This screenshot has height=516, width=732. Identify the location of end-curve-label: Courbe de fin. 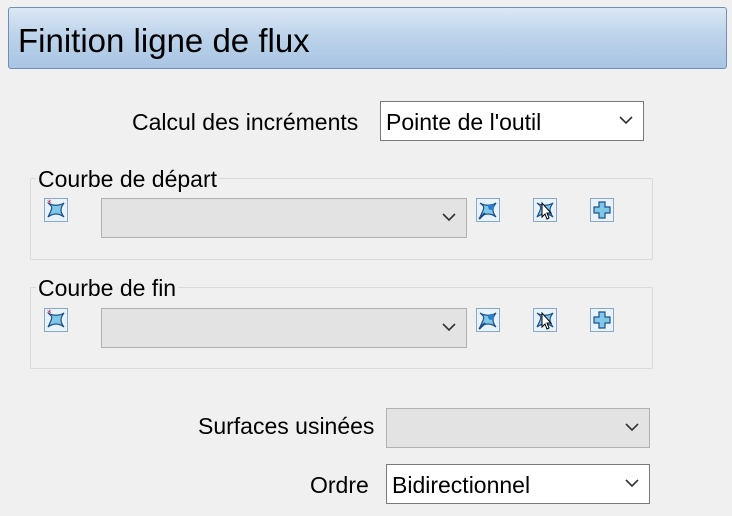
(107, 288).